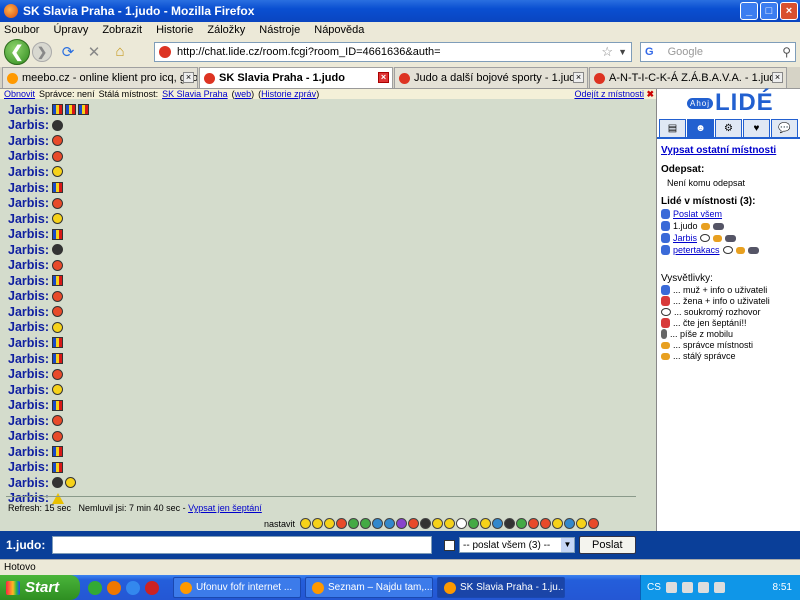  Describe the element at coordinates (17, 51) in the screenshot. I see `back-button: ❮` at that location.